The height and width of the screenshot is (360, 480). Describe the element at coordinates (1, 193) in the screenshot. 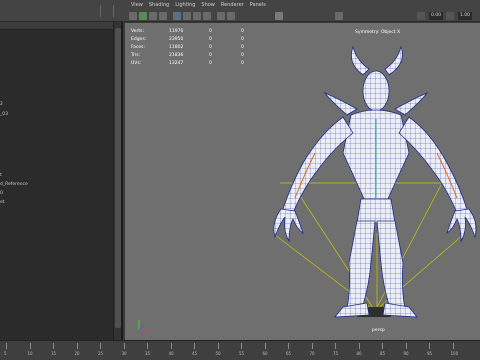

I see `outliner-item: 0` at that location.